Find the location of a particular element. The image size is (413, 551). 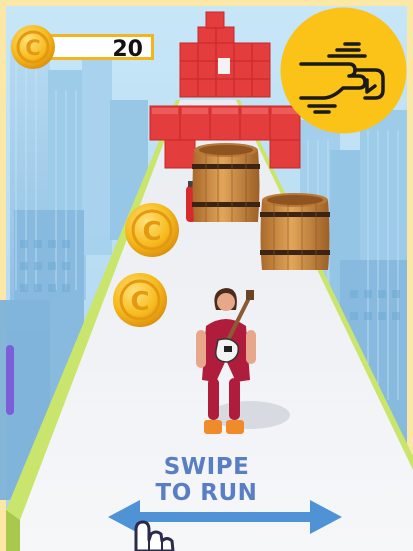

swipe-instruction-line2: TO RUN is located at coordinates (206, 493).